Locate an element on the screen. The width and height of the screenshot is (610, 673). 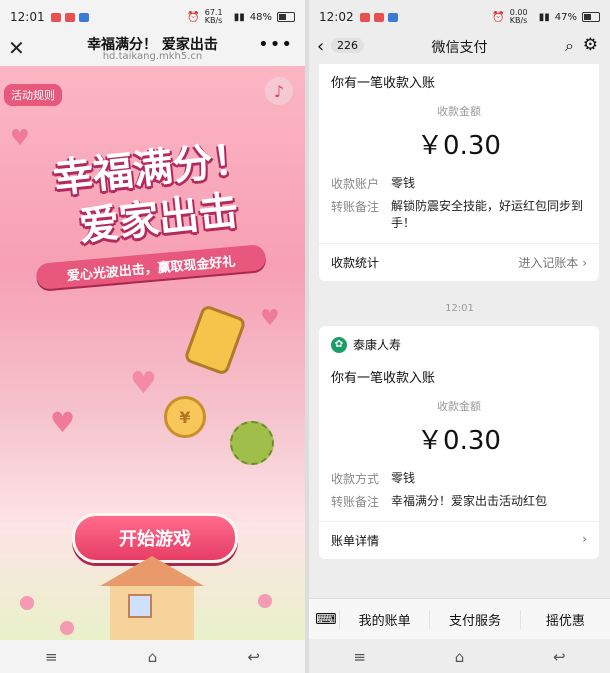
status-time: 12:02 is located at coordinates (336, 17).